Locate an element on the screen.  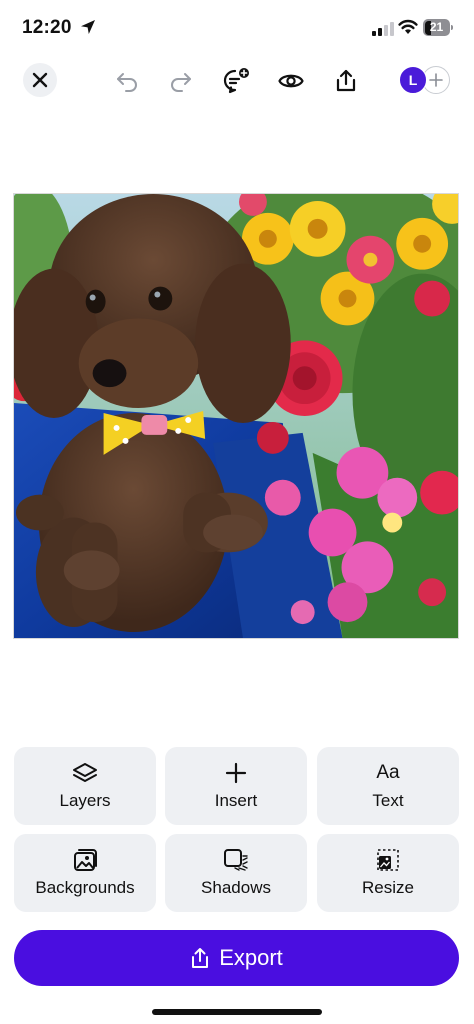
status-bar: 12:20 21 is located at coordinates (237, 28).